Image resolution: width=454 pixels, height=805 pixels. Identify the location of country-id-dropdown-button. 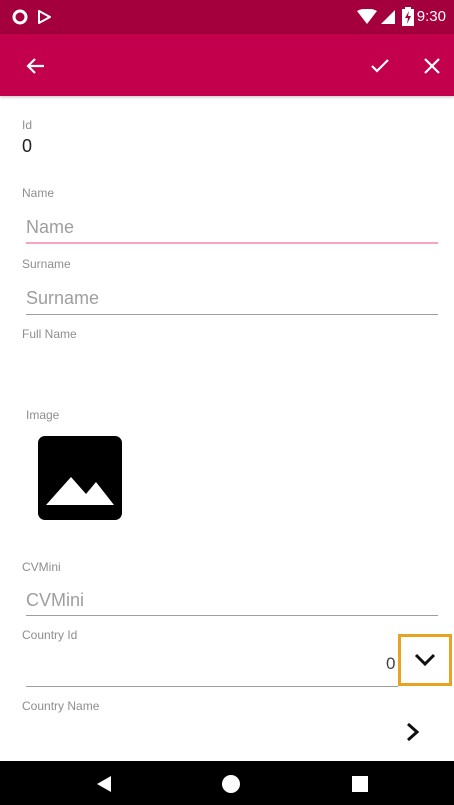
(425, 660).